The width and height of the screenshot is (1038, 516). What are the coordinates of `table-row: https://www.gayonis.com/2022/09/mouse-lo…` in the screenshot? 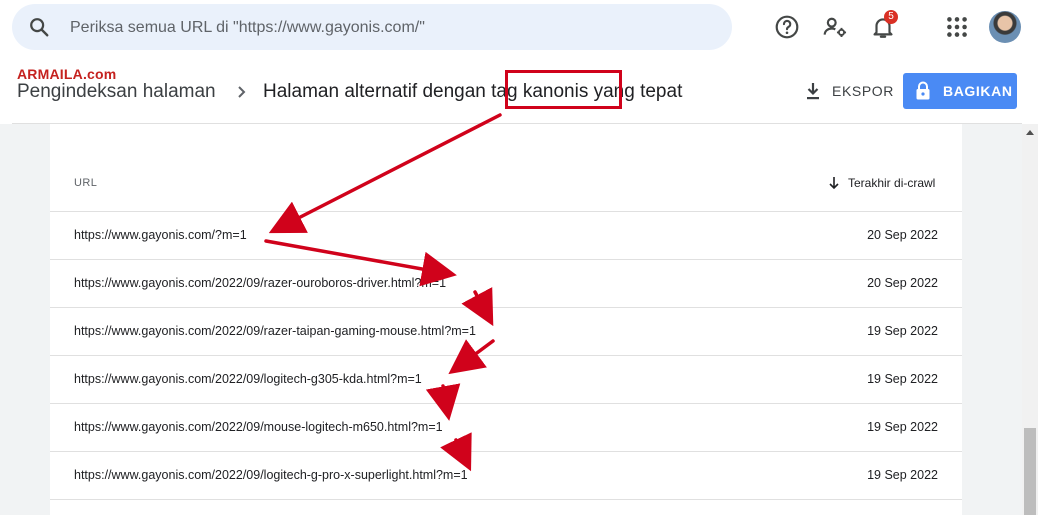 It's located at (506, 427).